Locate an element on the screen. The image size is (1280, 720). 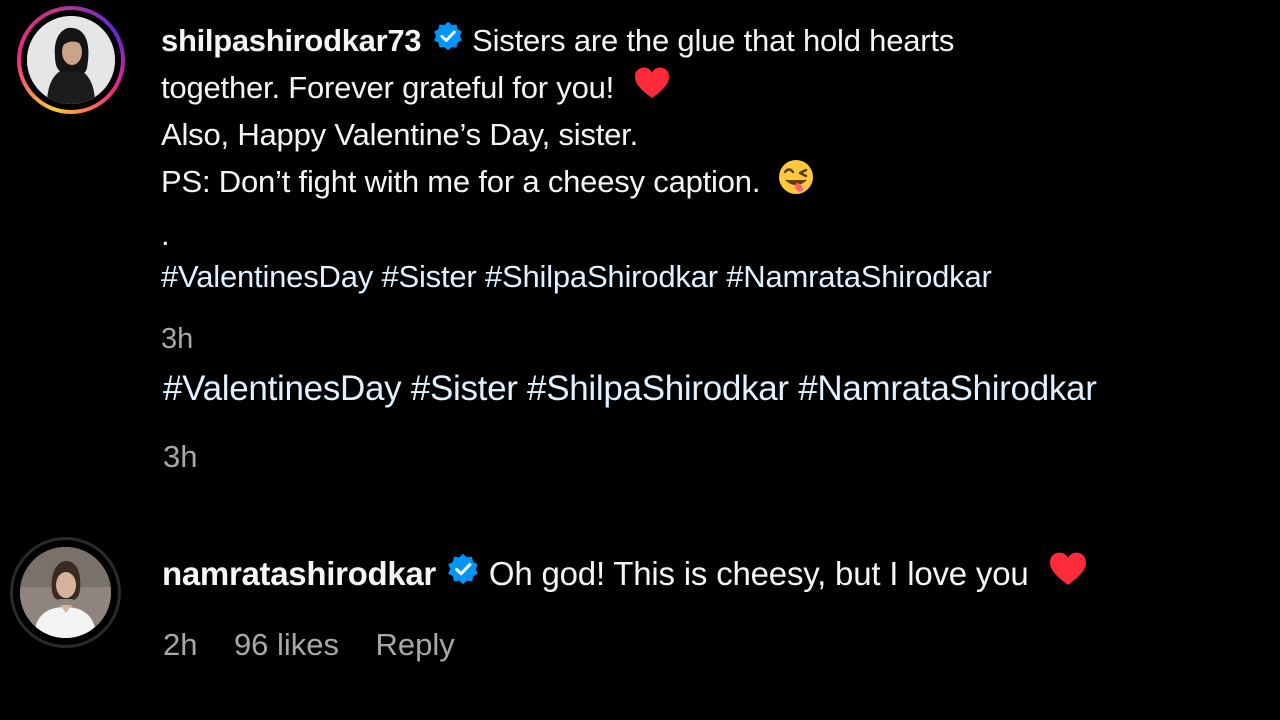
face-savoring-food-emoji-icon is located at coordinates (796, 185).